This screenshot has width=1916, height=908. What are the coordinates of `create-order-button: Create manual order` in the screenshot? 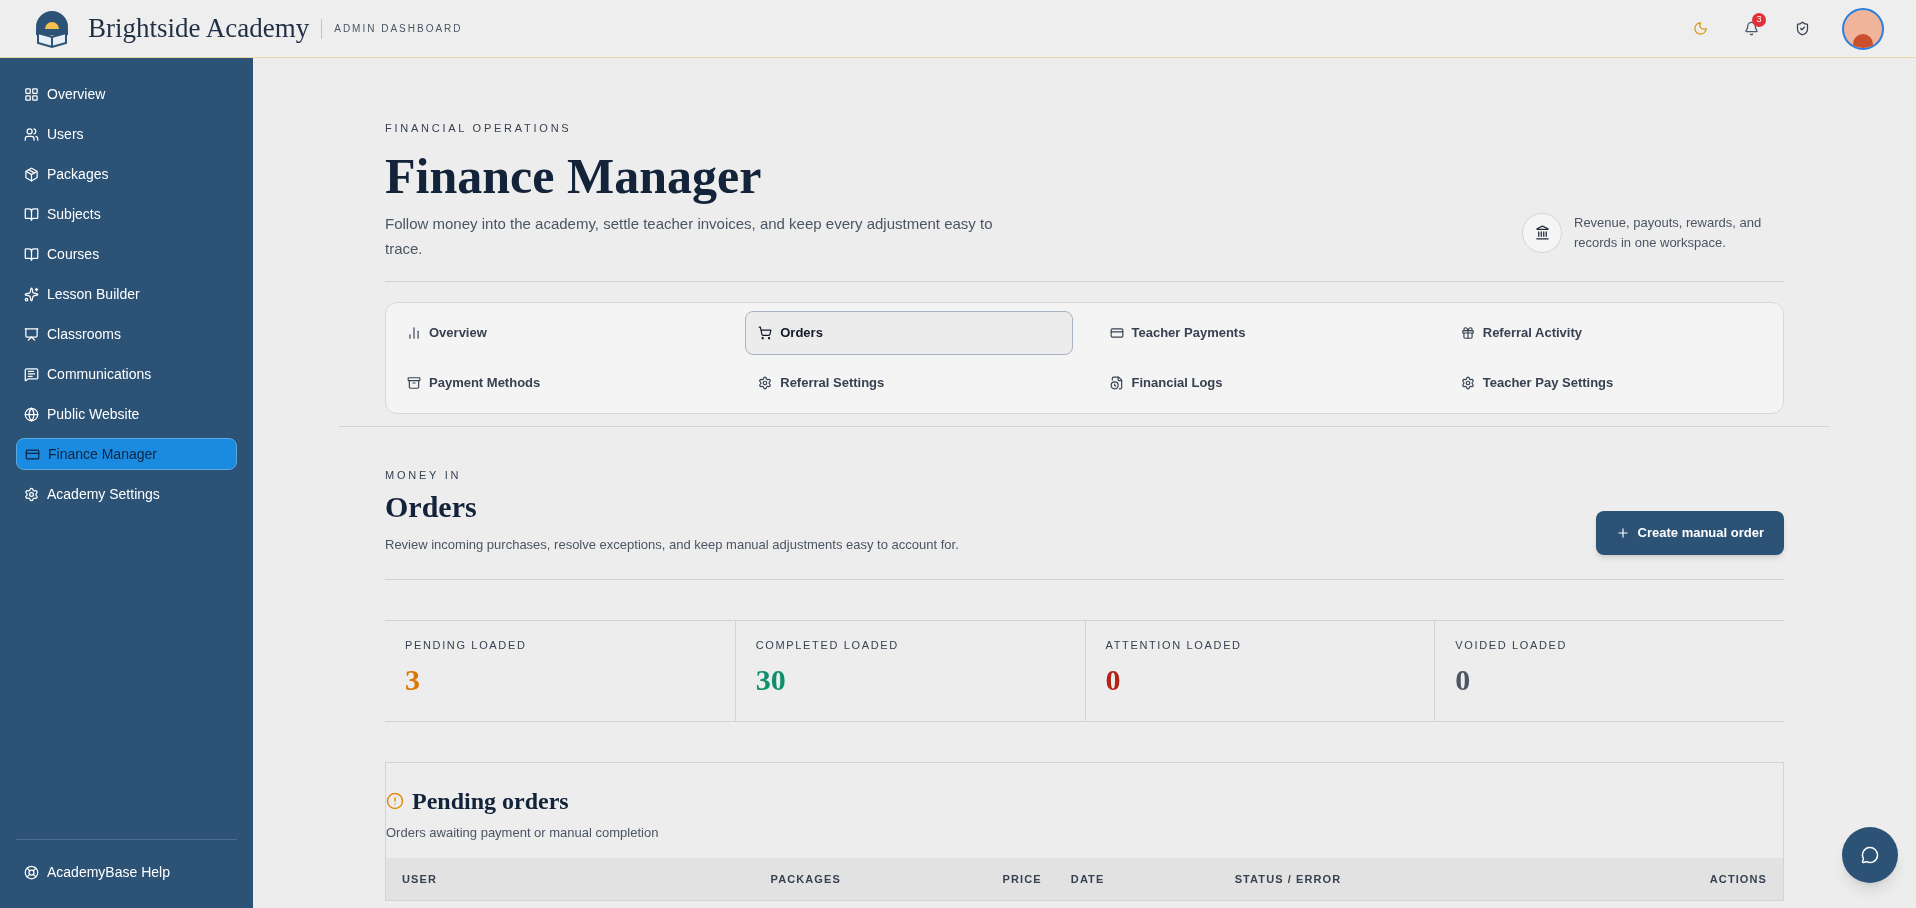 It's located at (1689, 532).